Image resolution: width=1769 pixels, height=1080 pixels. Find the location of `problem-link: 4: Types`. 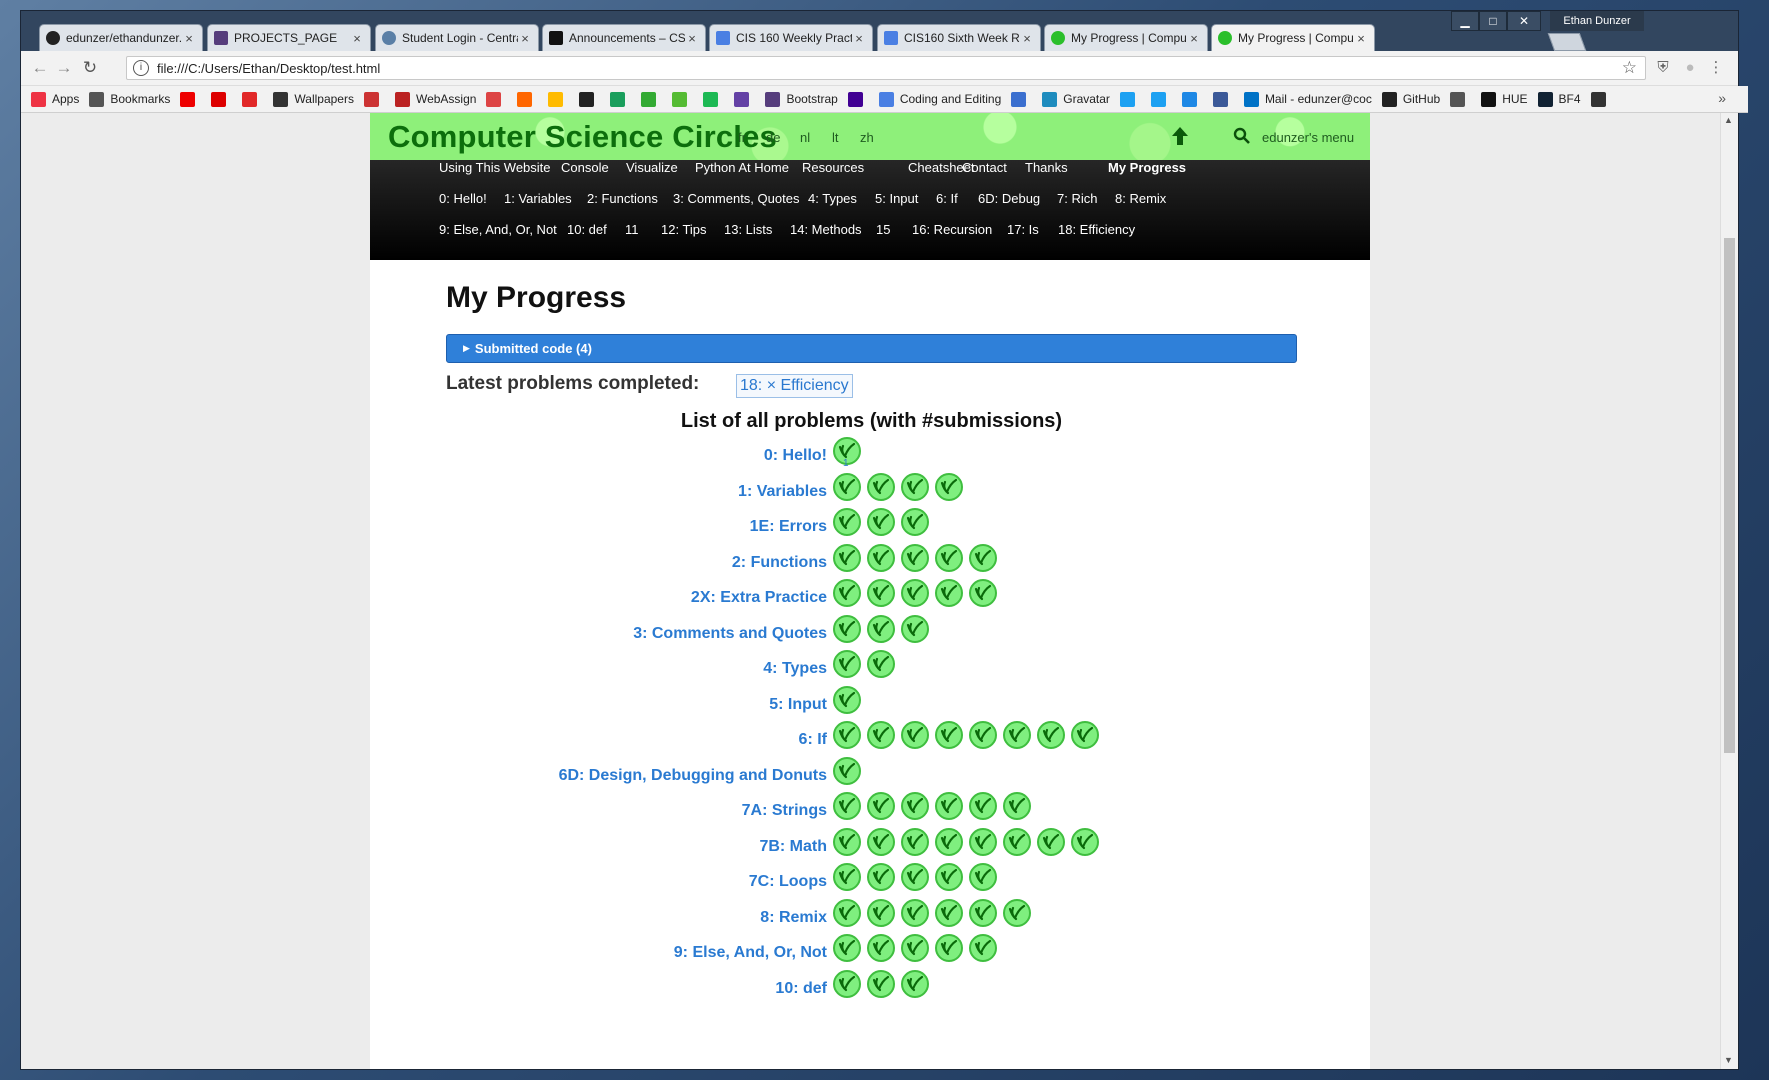

problem-link: 4: Types is located at coordinates (795, 669).